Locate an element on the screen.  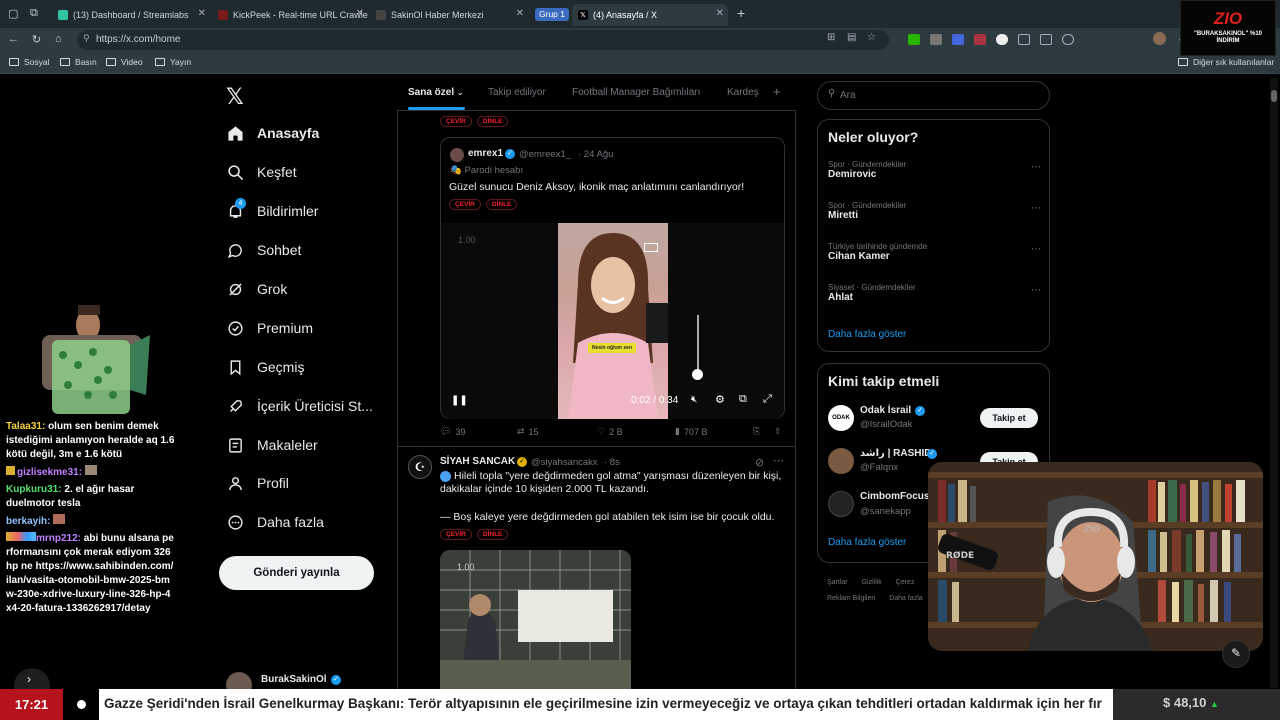
trend-item: Spor · Gündemdekiler Miretti ⋯ is located at coordinates (935, 211).